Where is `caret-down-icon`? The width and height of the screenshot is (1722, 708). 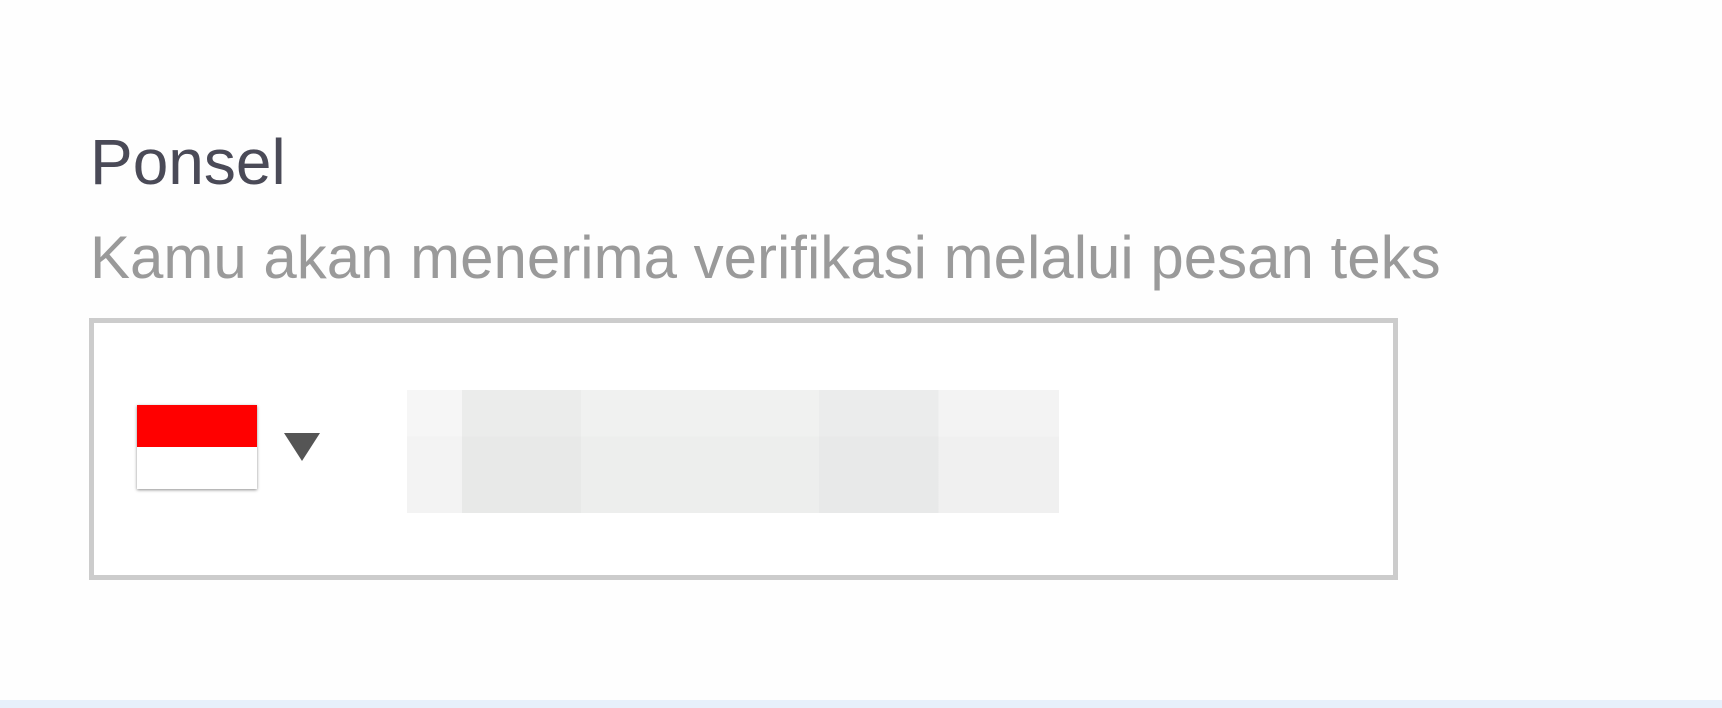
caret-down-icon is located at coordinates (302, 447).